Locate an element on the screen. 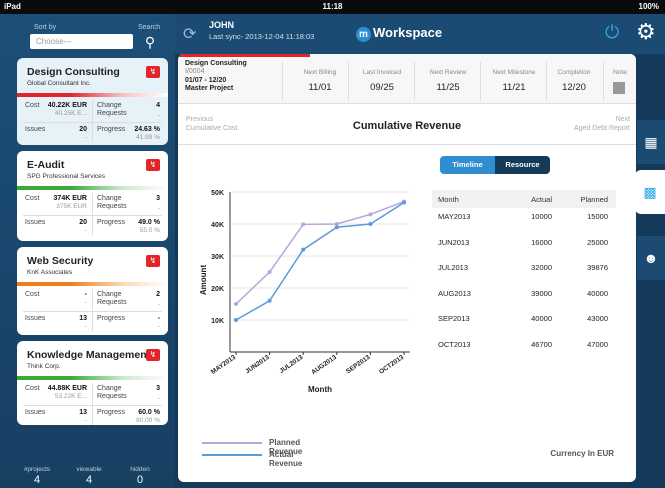 Image resolution: width=665 pixels, height=488 pixels. sync-icon: ⟳ is located at coordinates (189, 34).